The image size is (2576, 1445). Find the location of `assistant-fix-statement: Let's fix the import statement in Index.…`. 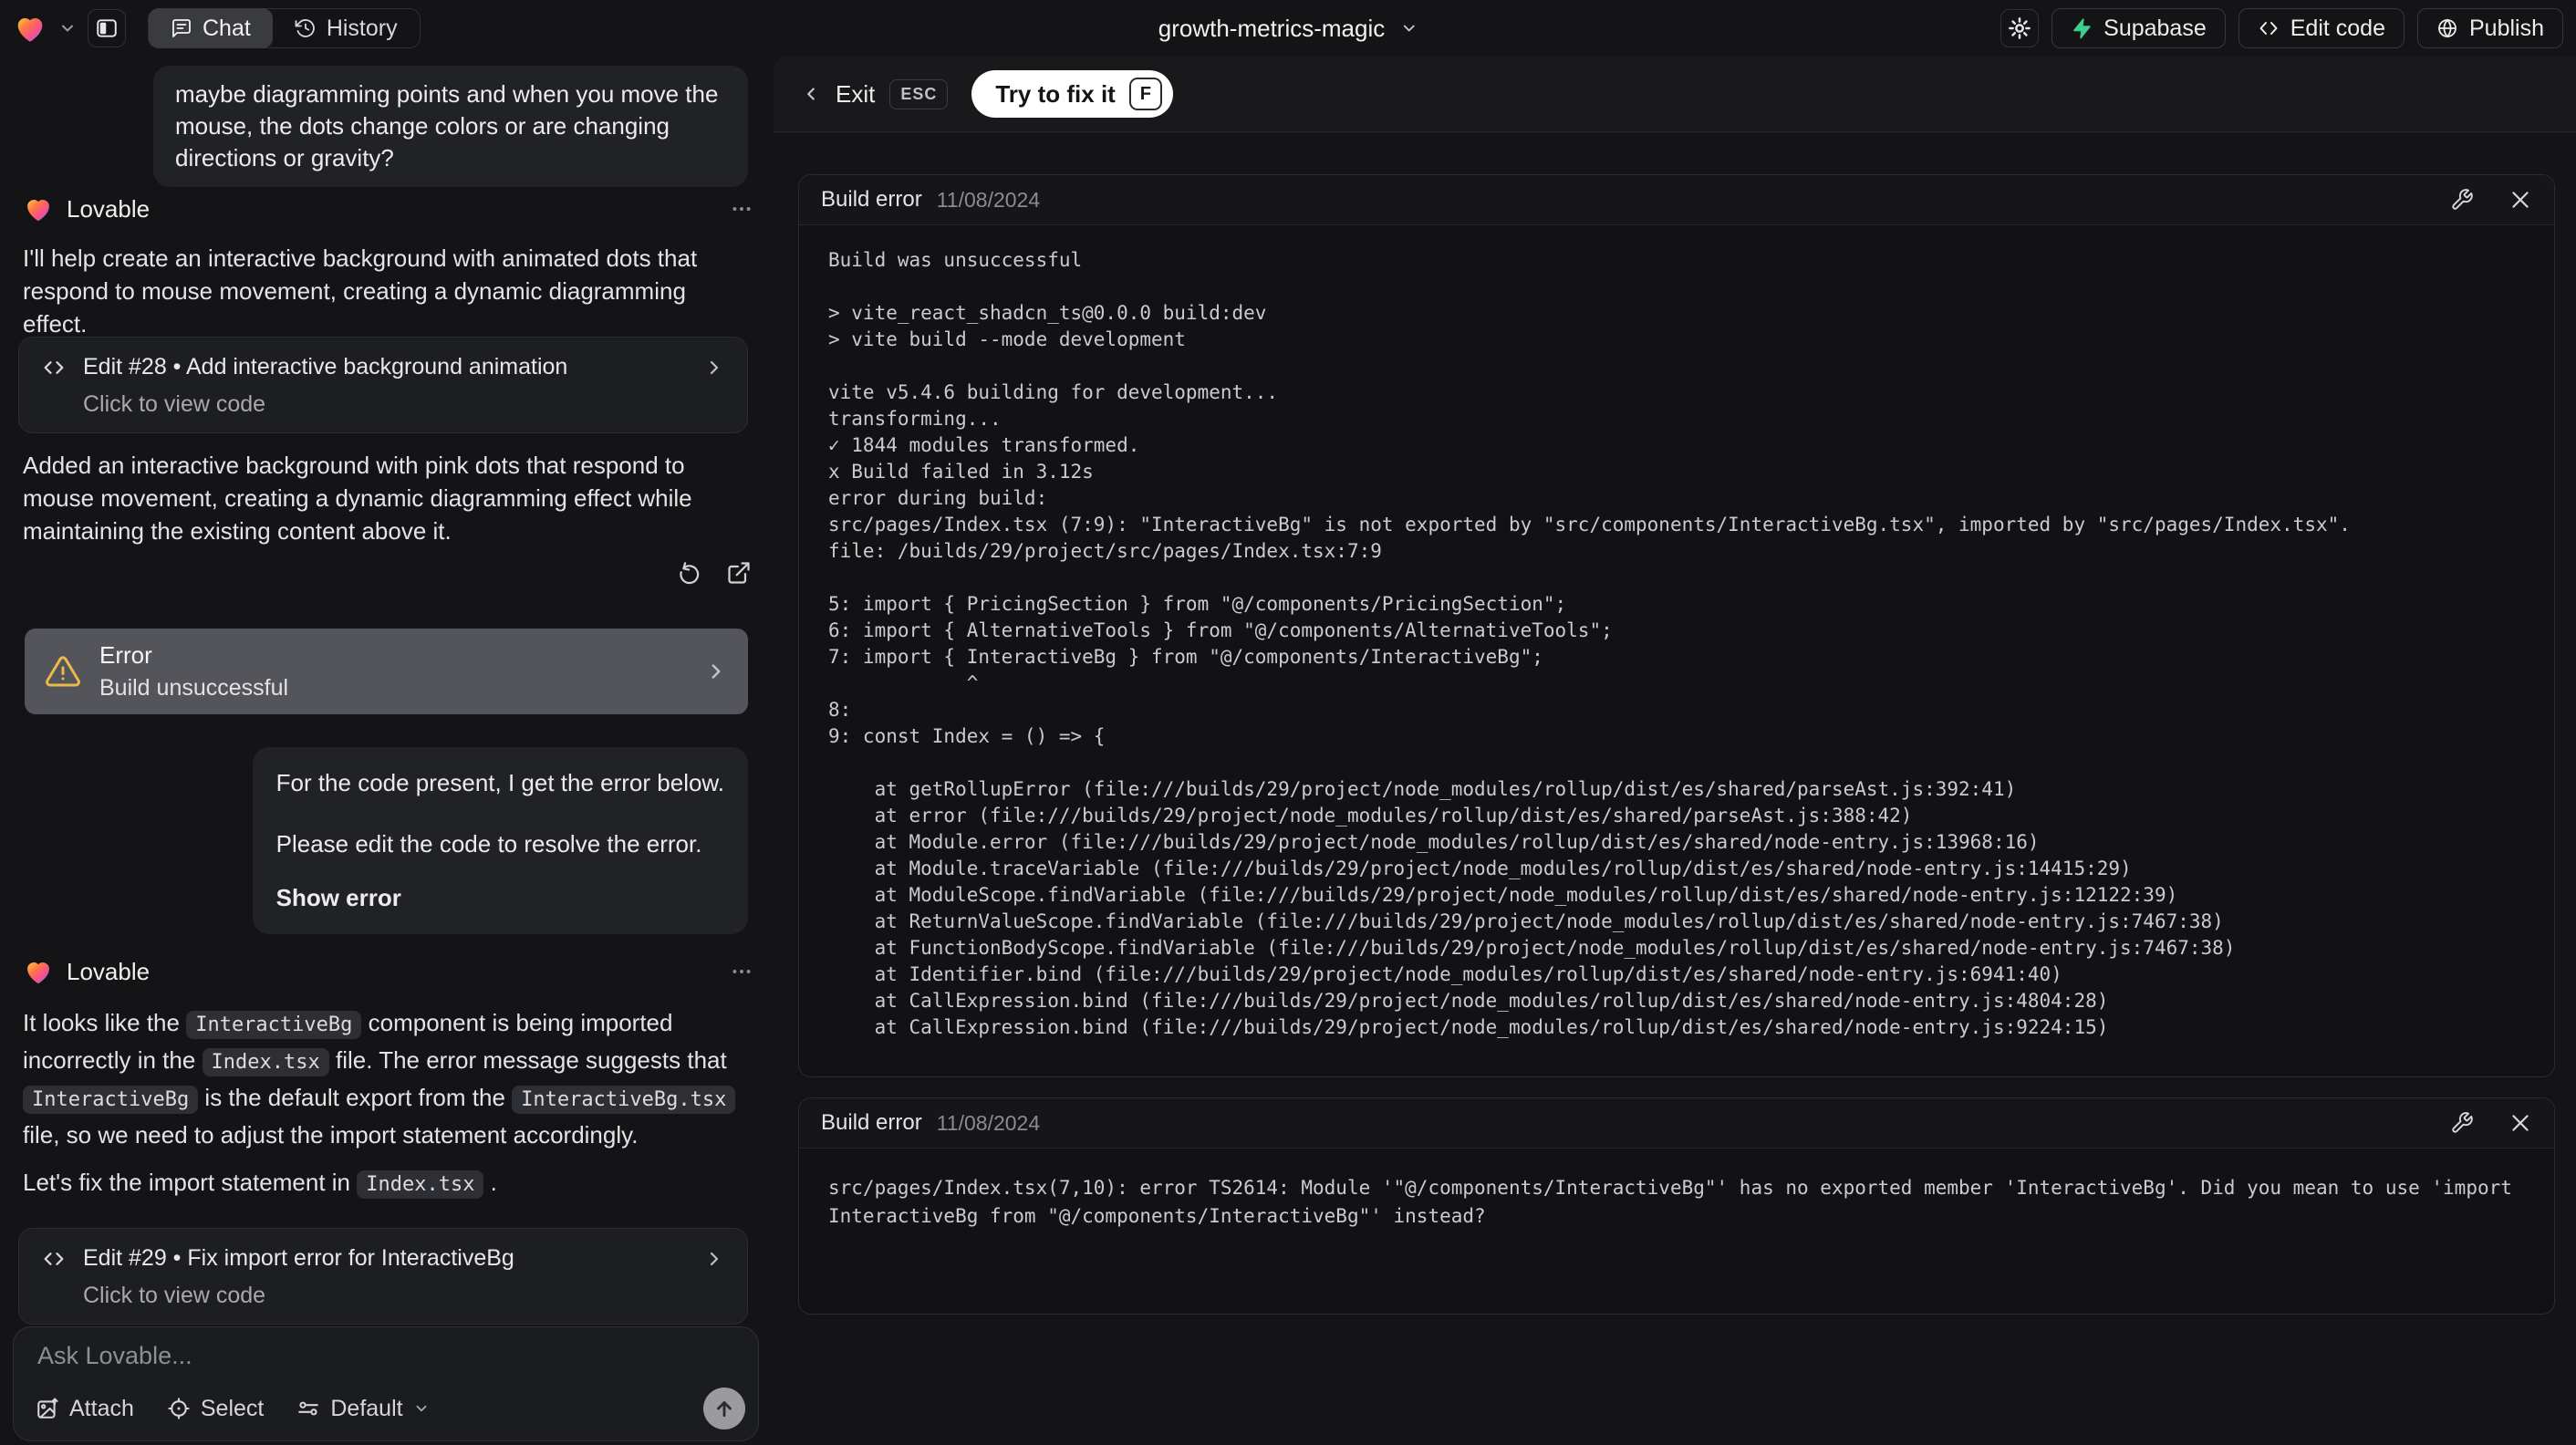

assistant-fix-statement: Let's fix the import statement in Index.… is located at coordinates (387, 1183).